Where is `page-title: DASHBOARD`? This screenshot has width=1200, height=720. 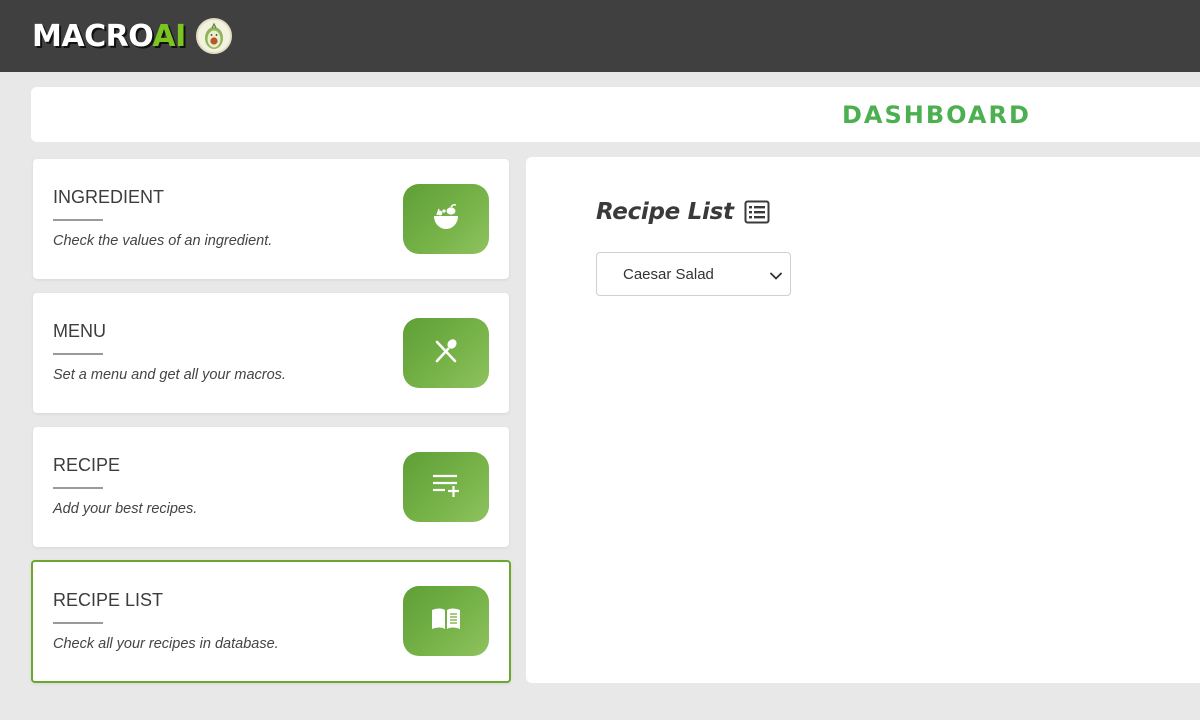 page-title: DASHBOARD is located at coordinates (936, 115).